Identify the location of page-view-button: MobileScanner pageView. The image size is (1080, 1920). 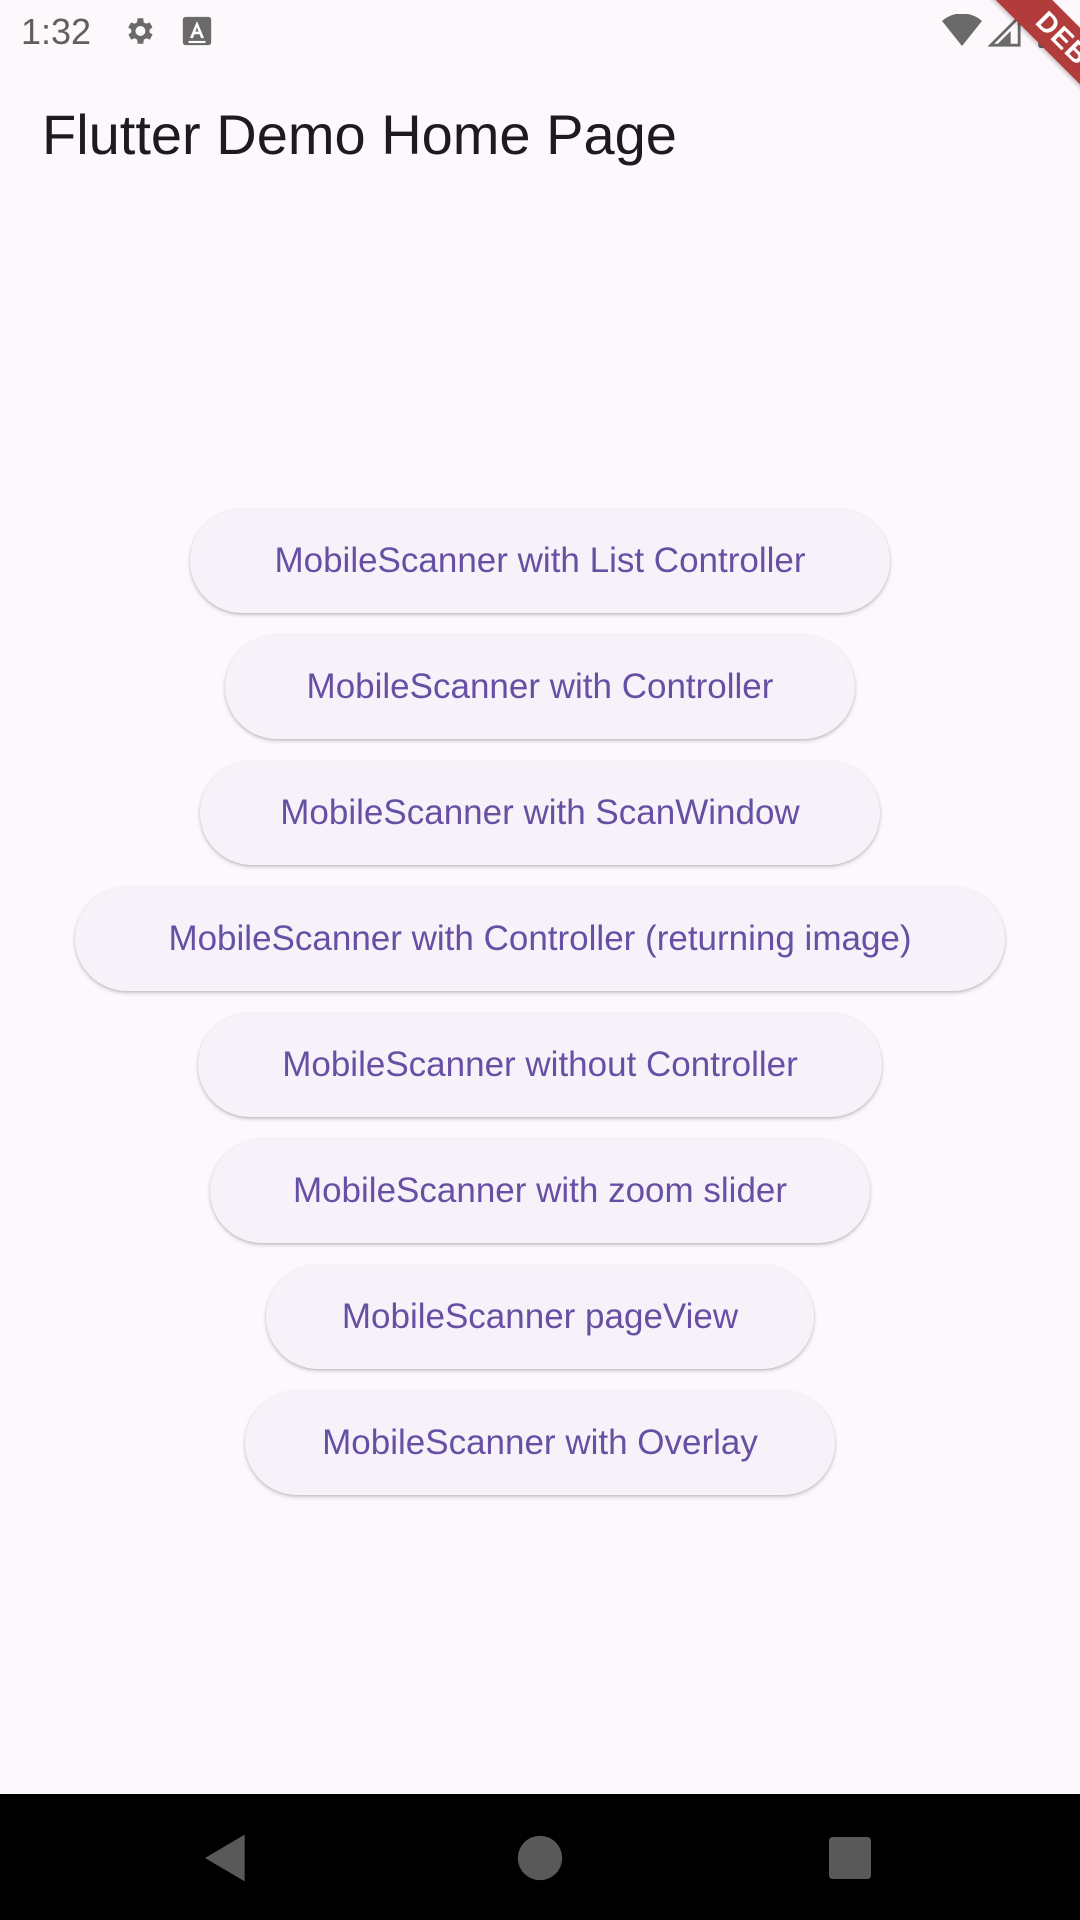
(540, 1317).